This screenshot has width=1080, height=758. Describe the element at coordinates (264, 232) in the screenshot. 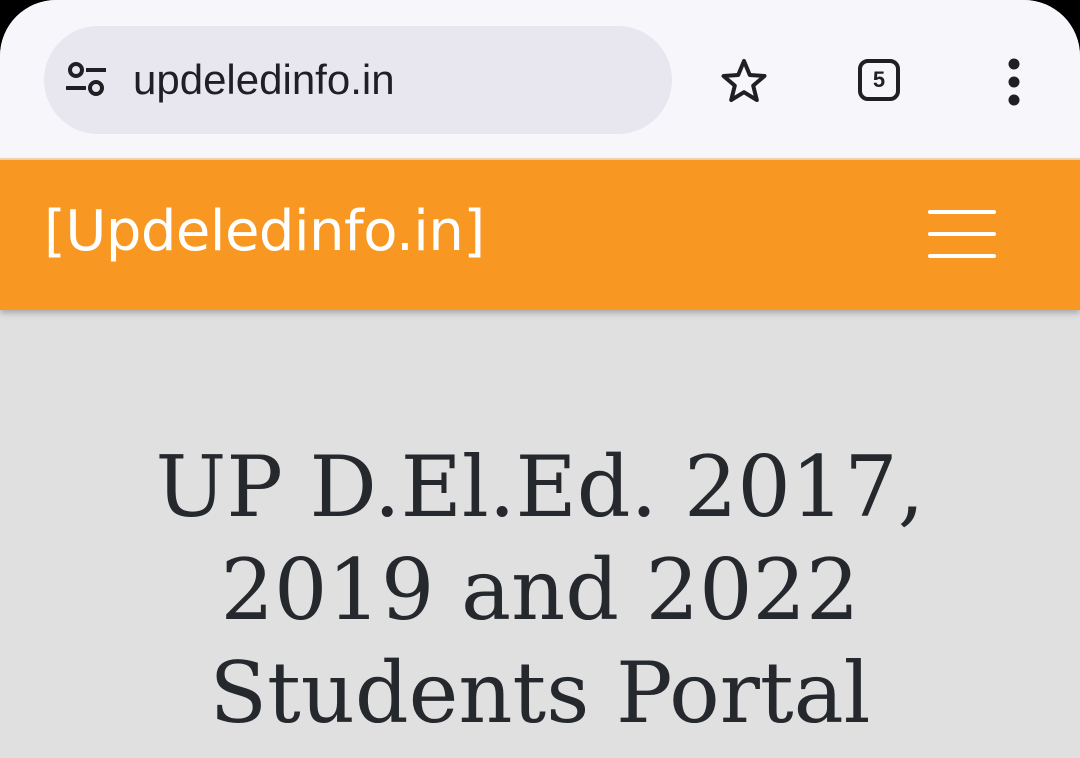

I see `site-logo: [Updeledinfo.in]` at that location.